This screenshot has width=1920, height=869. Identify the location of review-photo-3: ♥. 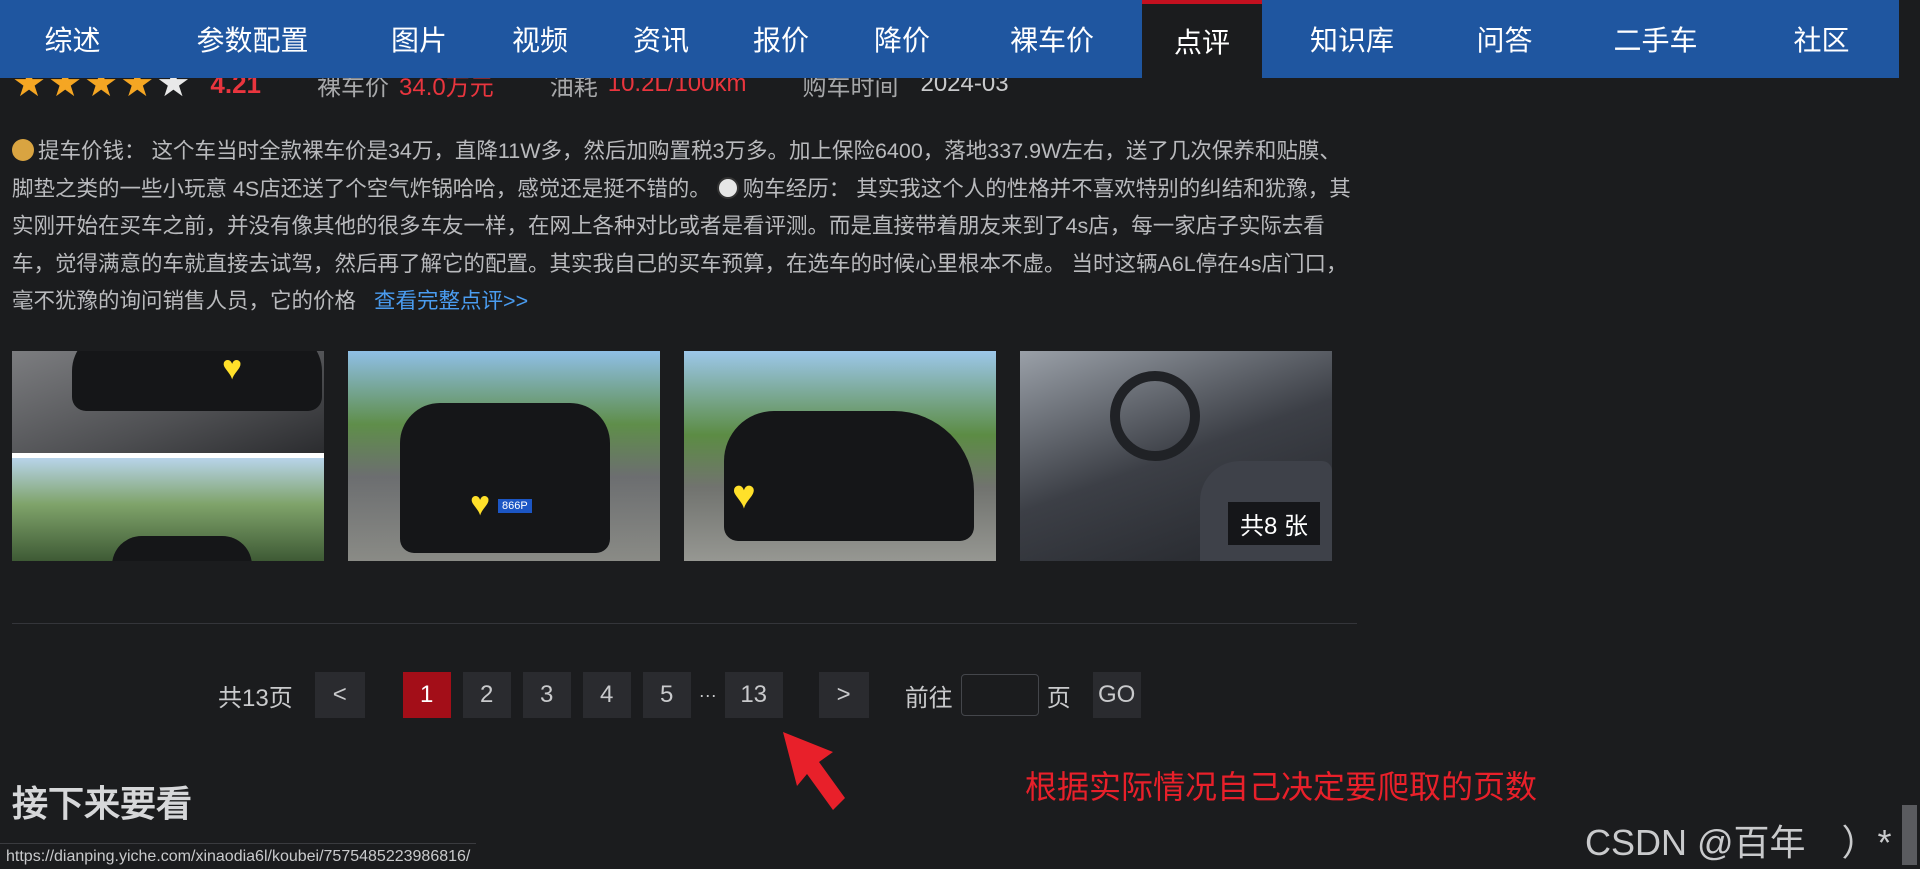
(840, 456).